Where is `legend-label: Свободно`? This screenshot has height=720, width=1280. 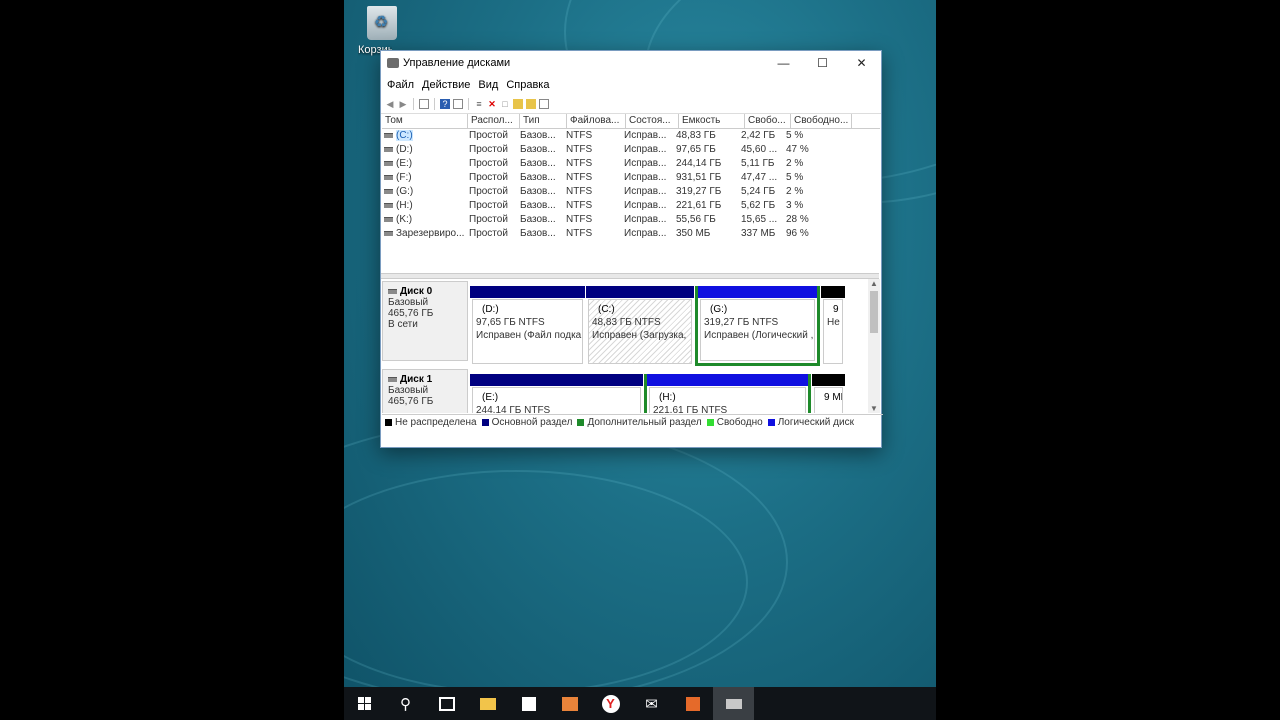
legend-label: Свободно is located at coordinates (739, 422).